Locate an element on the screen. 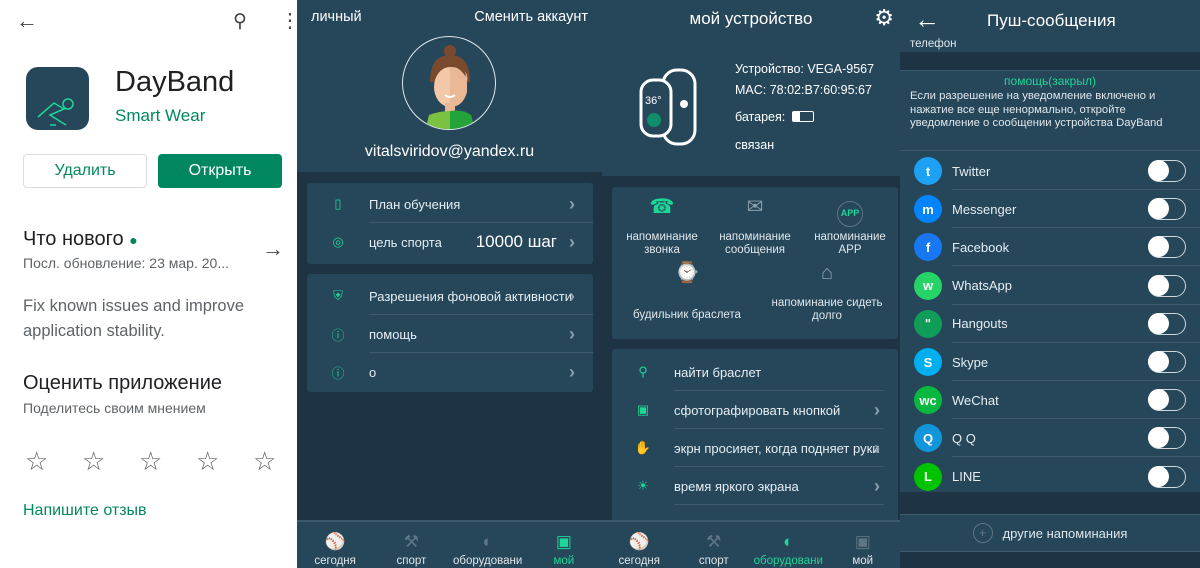  app-row-line: L LINE is located at coordinates (1050, 477).